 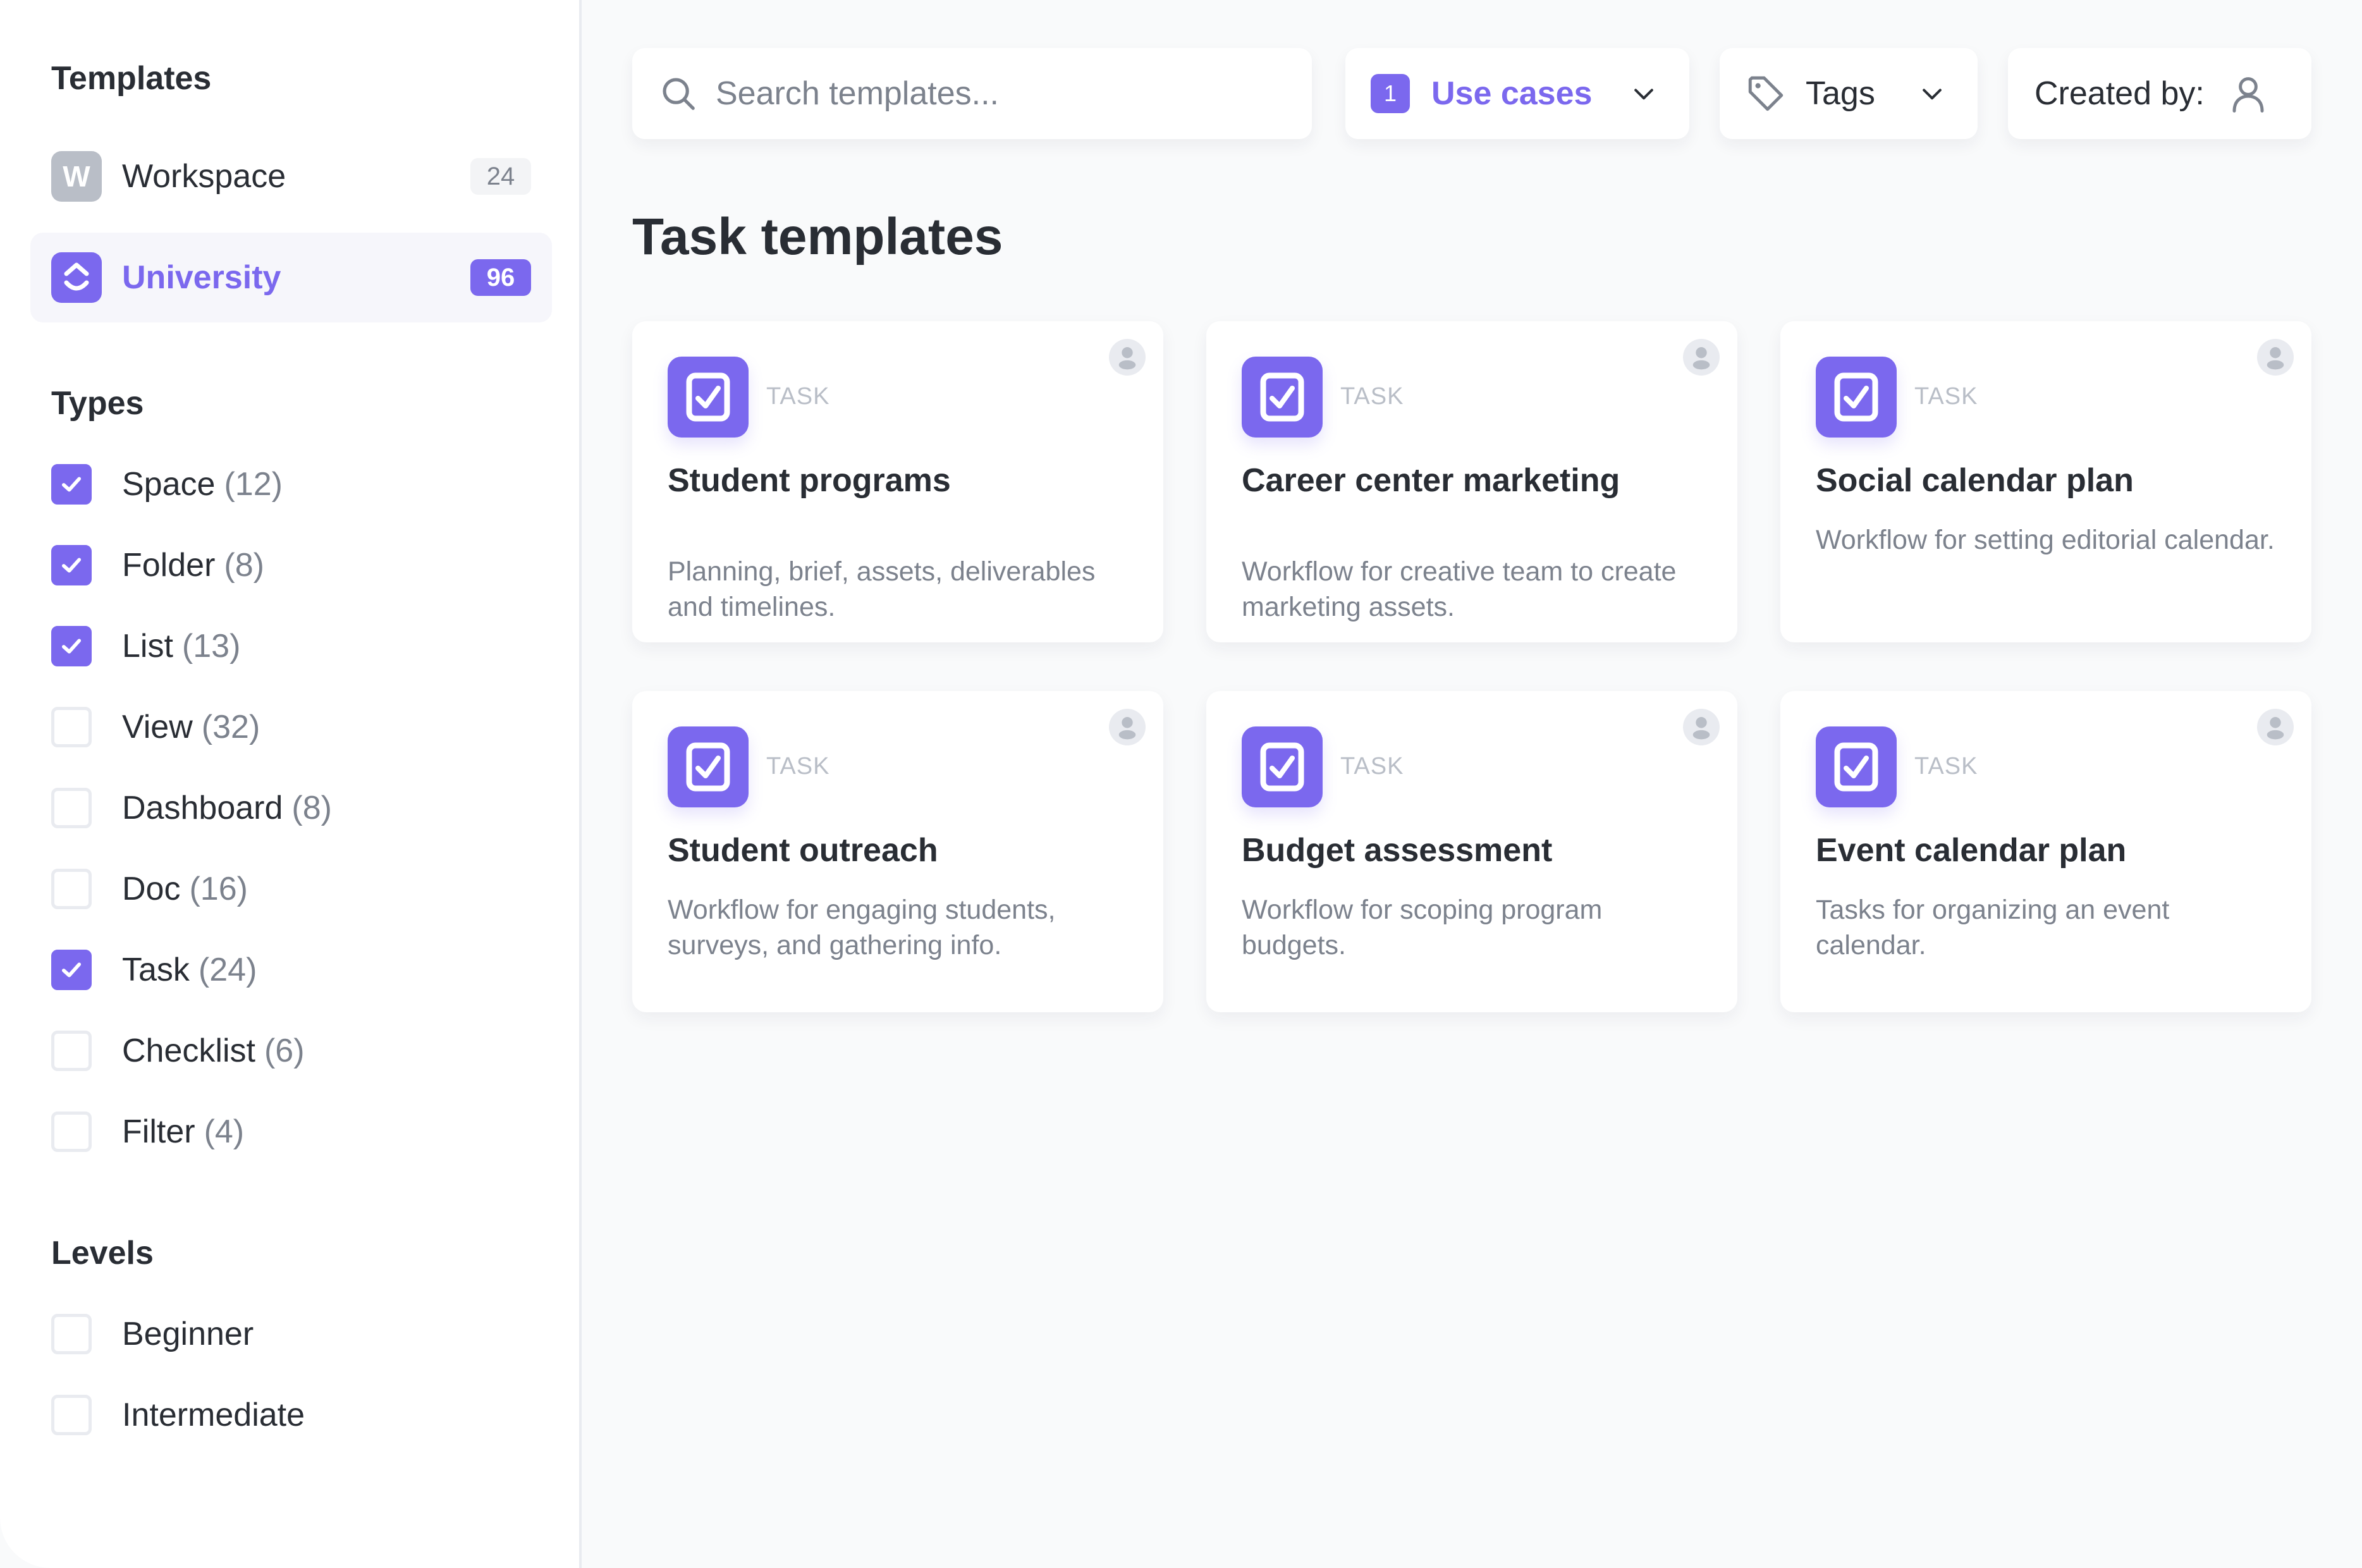 I want to click on type-filter-task: Task (24), so click(x=154, y=969).